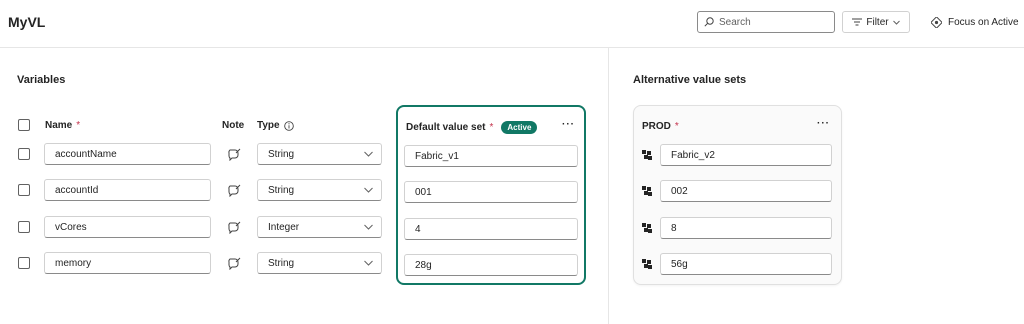 The image size is (1024, 324). I want to click on default-value-input: 4, so click(491, 229).